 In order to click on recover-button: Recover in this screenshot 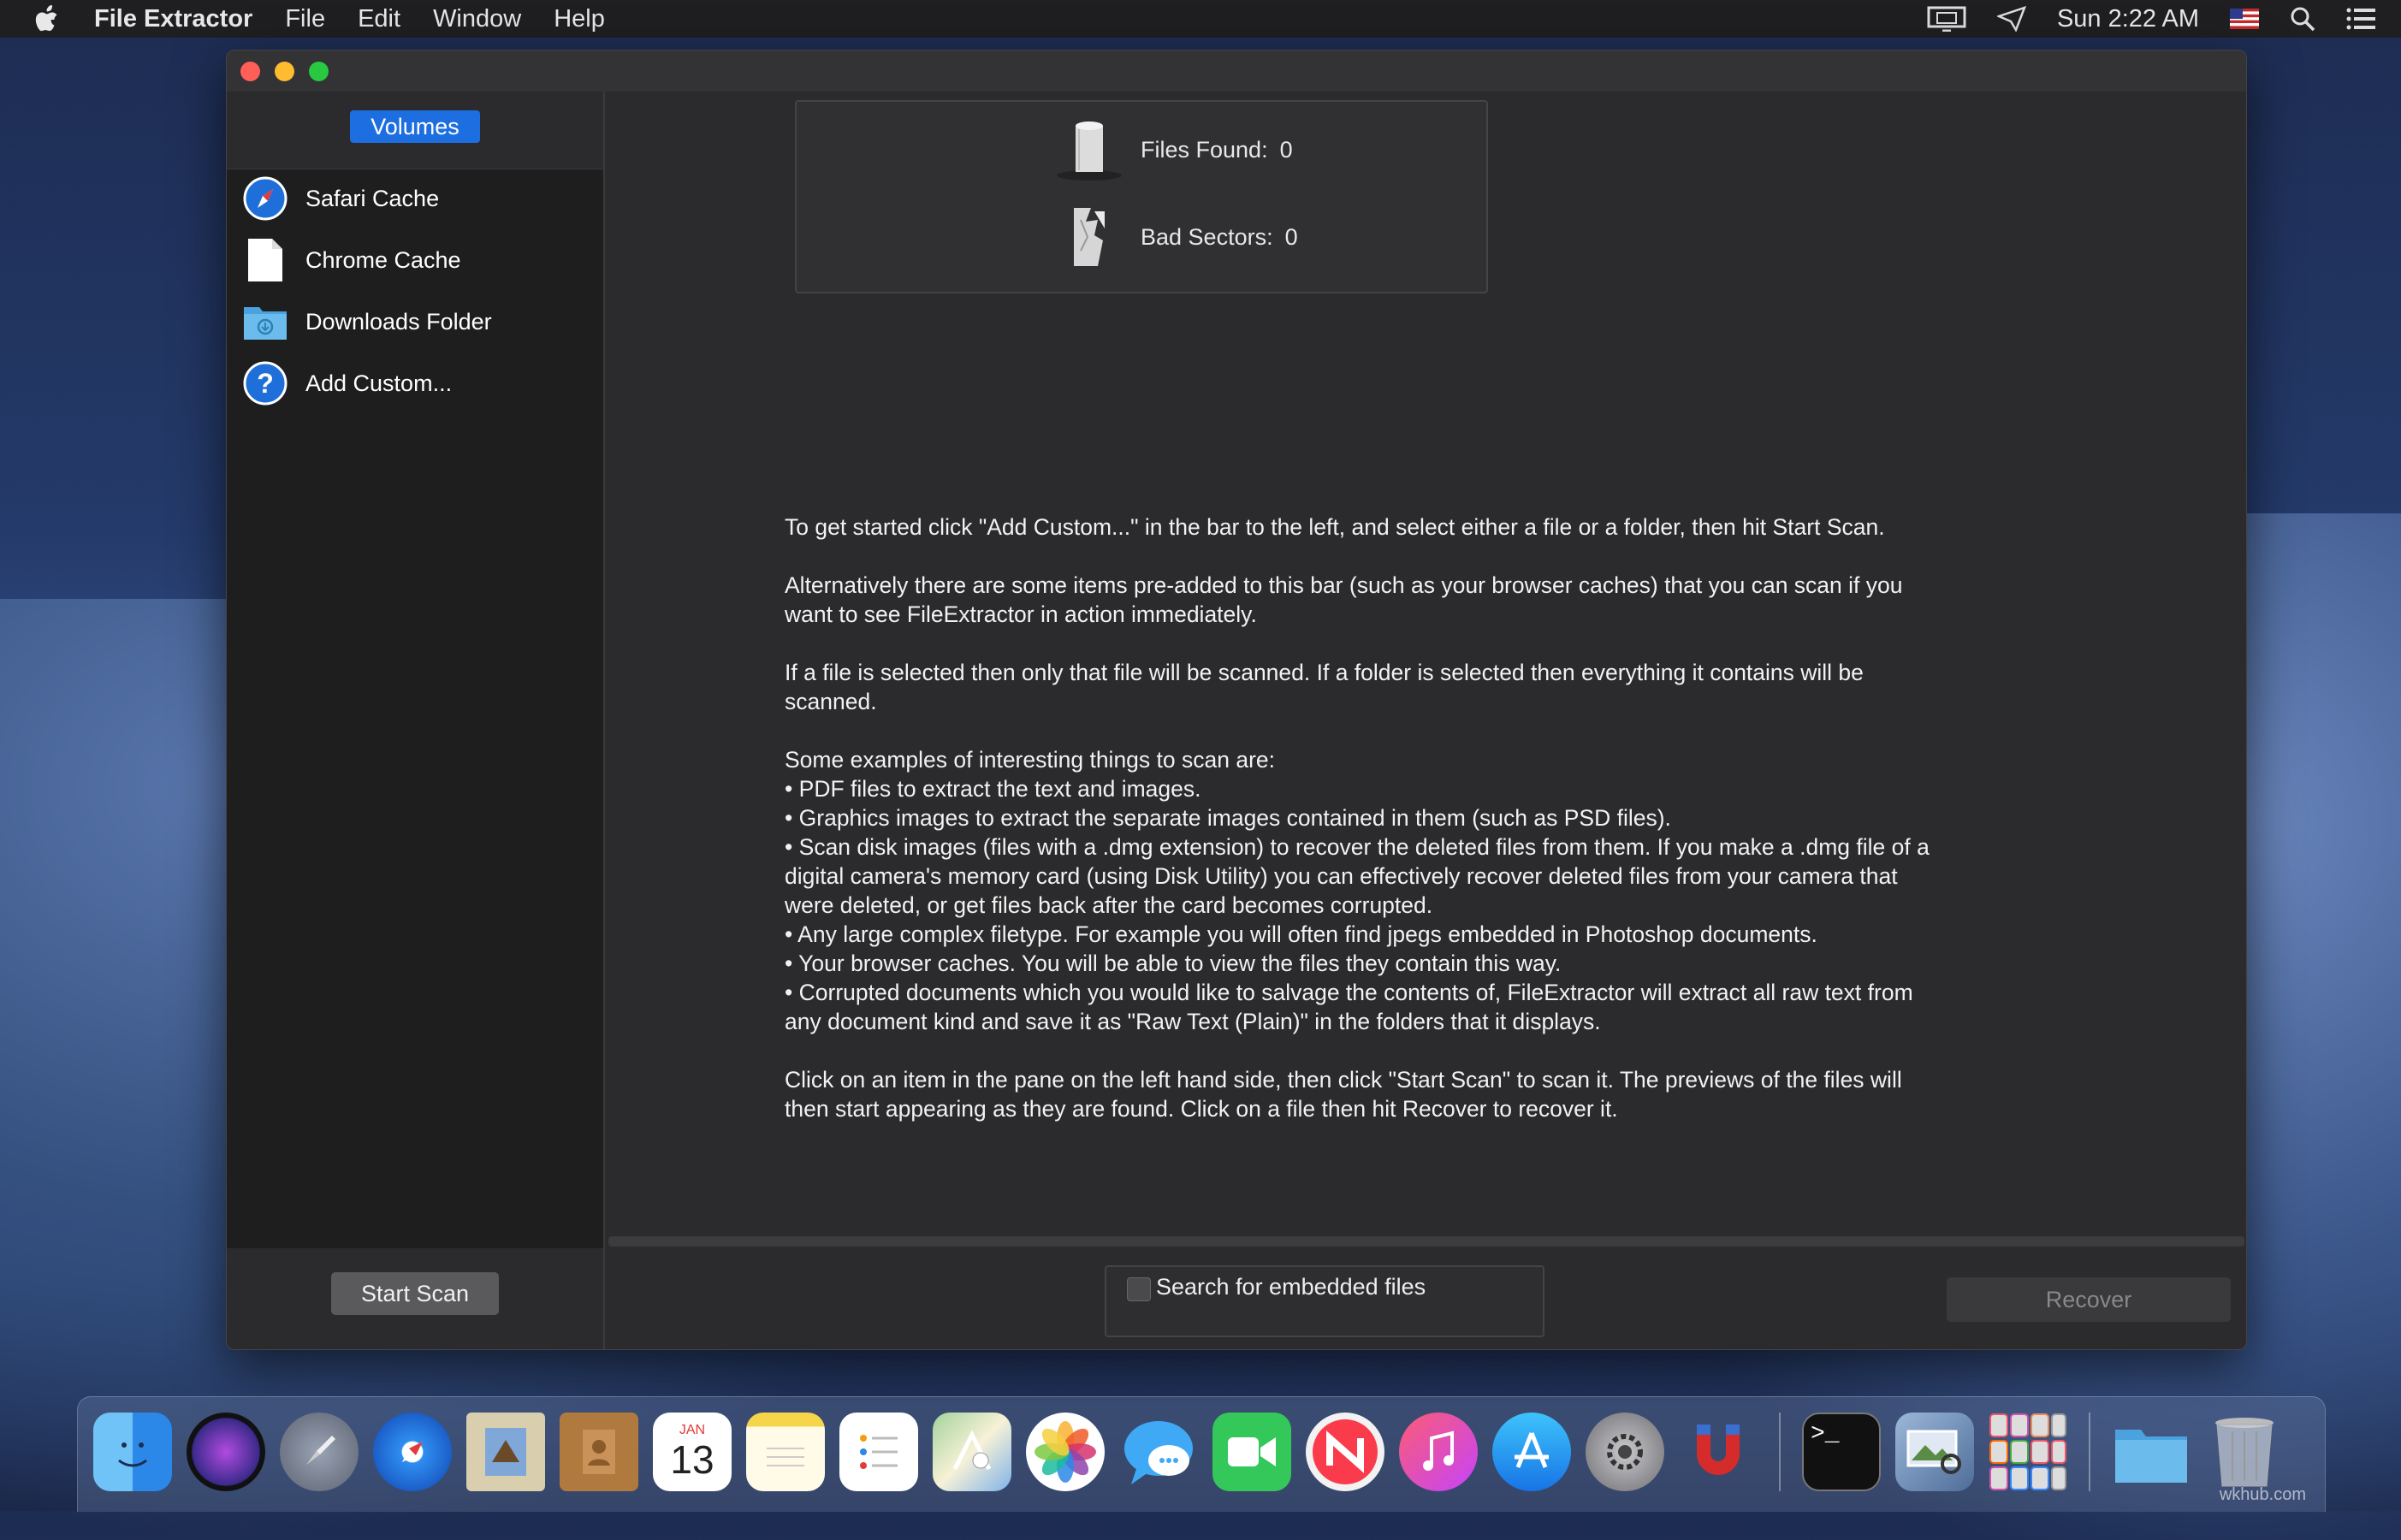, I will do `click(2089, 1299)`.